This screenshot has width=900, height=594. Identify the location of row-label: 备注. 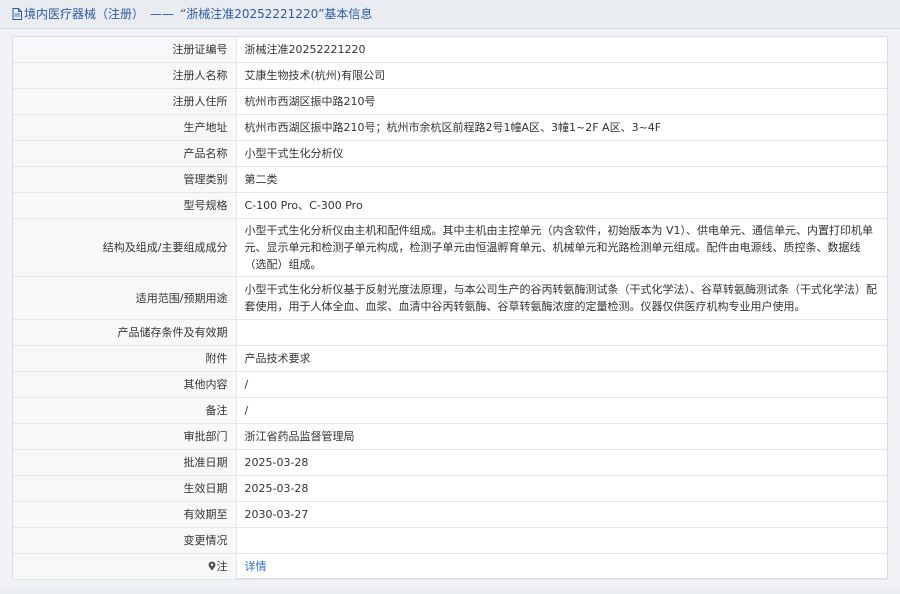
(125, 410).